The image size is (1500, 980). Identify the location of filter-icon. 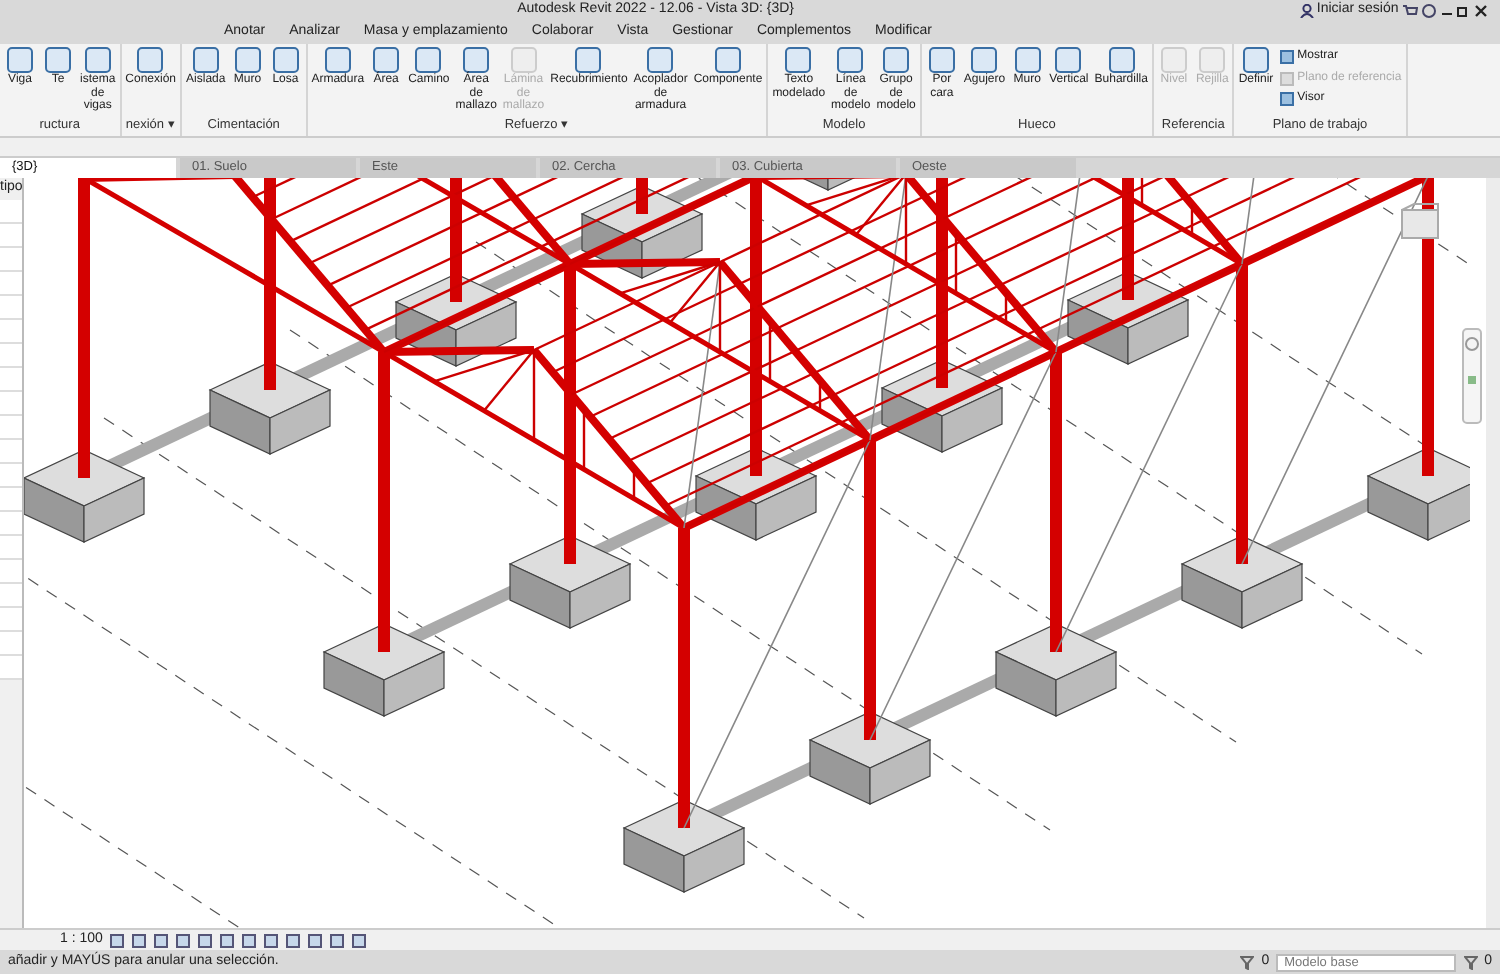
(1247, 962).